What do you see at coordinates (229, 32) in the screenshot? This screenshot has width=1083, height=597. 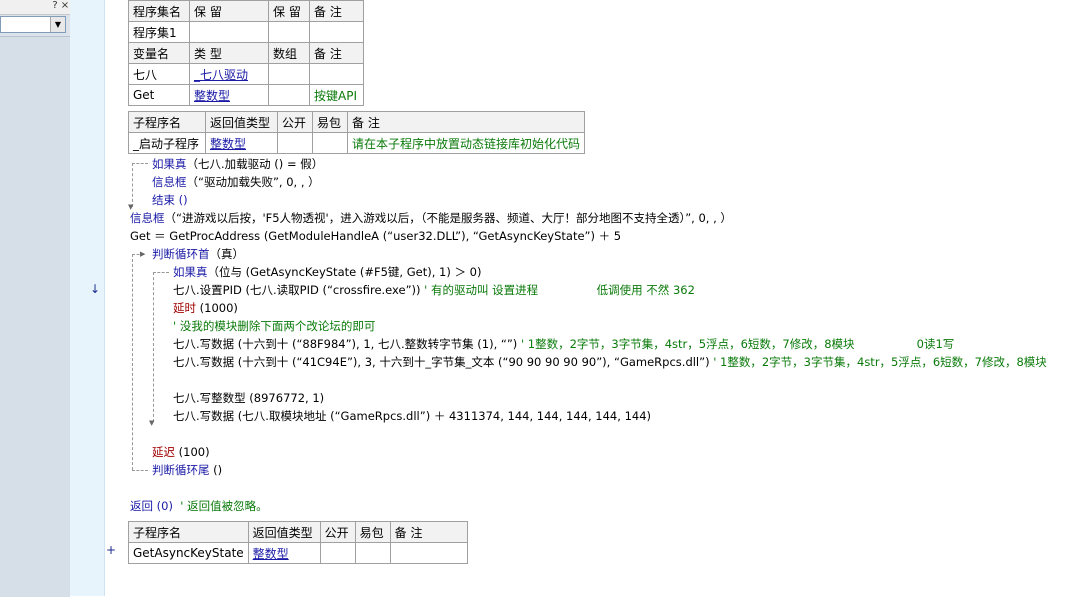 I see `assembly-reserved1-cell` at bounding box center [229, 32].